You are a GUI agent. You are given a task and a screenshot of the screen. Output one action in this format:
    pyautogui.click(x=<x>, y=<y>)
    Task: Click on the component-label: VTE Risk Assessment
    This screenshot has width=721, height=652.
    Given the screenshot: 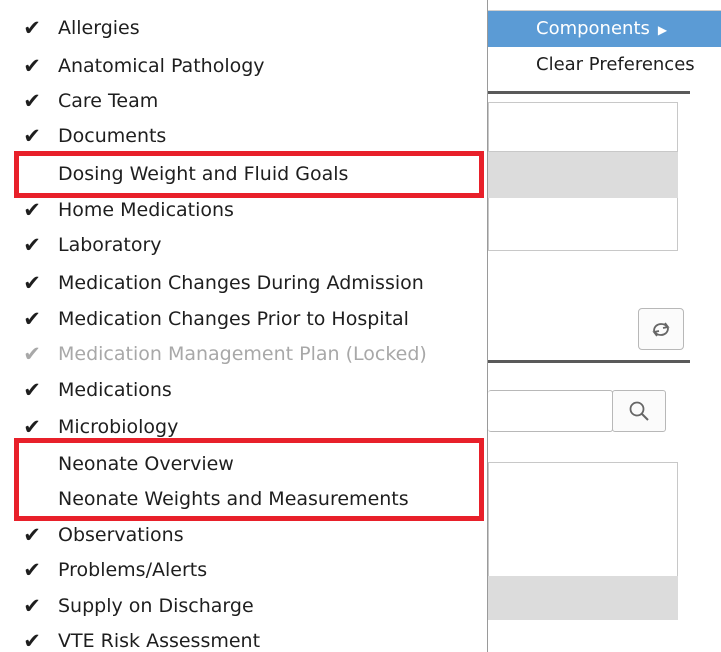 What is the action you would take?
    pyautogui.click(x=159, y=641)
    